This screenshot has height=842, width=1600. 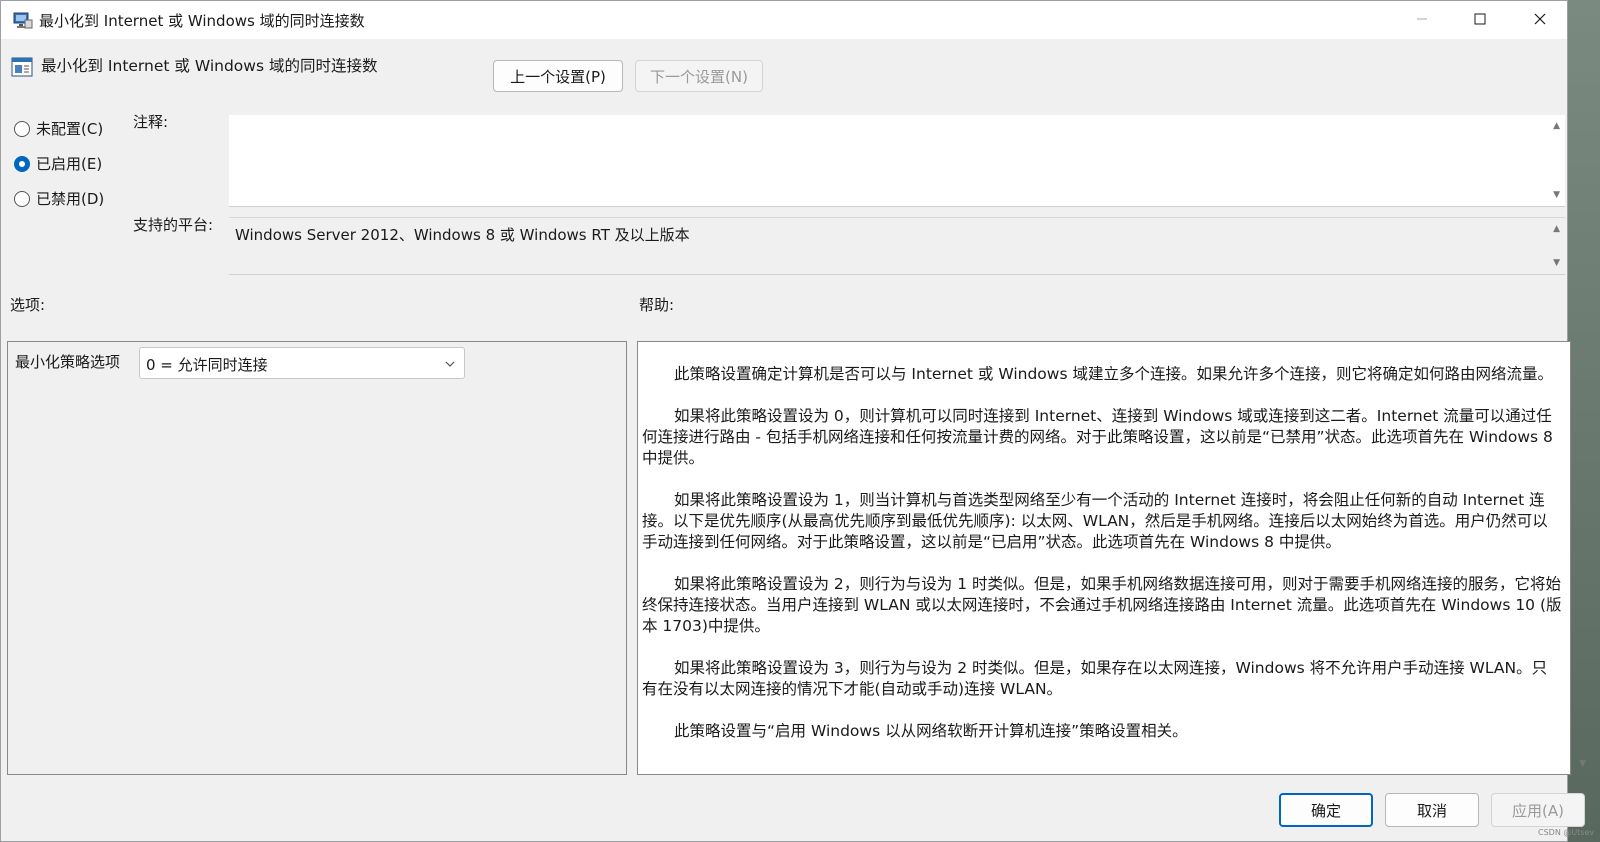 What do you see at coordinates (22, 67) in the screenshot?
I see `policy-setting-icon` at bounding box center [22, 67].